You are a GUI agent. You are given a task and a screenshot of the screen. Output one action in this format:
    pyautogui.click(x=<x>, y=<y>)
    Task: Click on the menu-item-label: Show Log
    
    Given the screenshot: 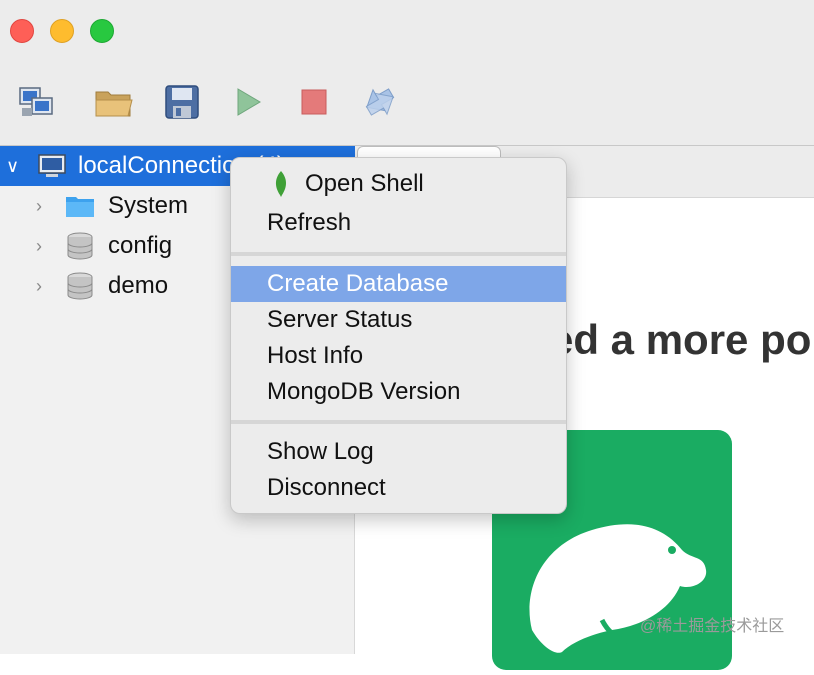 What is the action you would take?
    pyautogui.click(x=320, y=451)
    